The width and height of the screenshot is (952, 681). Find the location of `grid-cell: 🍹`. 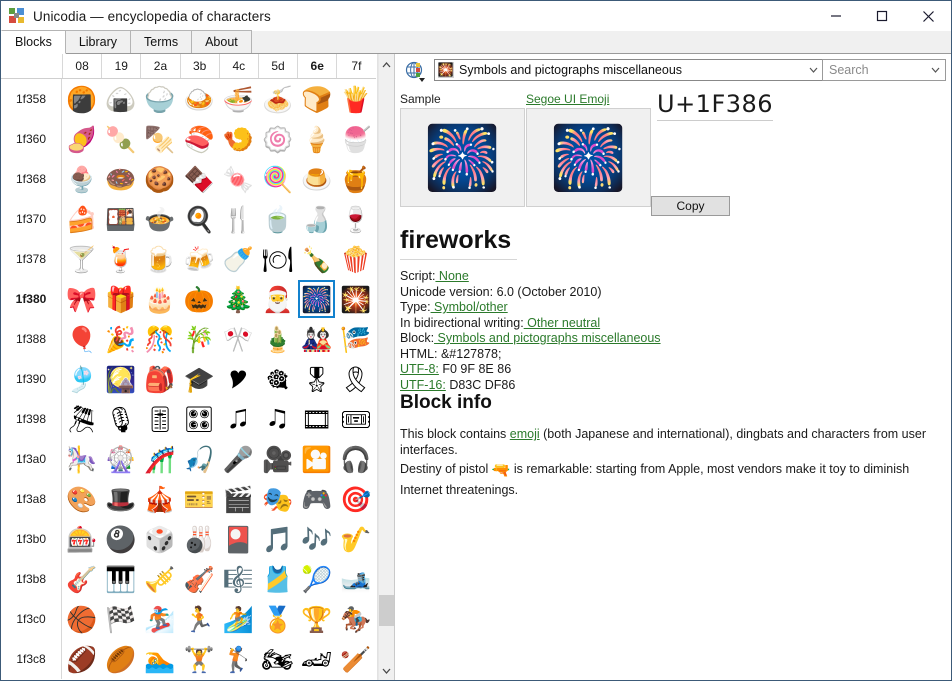

grid-cell: 🍹 is located at coordinates (120, 259).